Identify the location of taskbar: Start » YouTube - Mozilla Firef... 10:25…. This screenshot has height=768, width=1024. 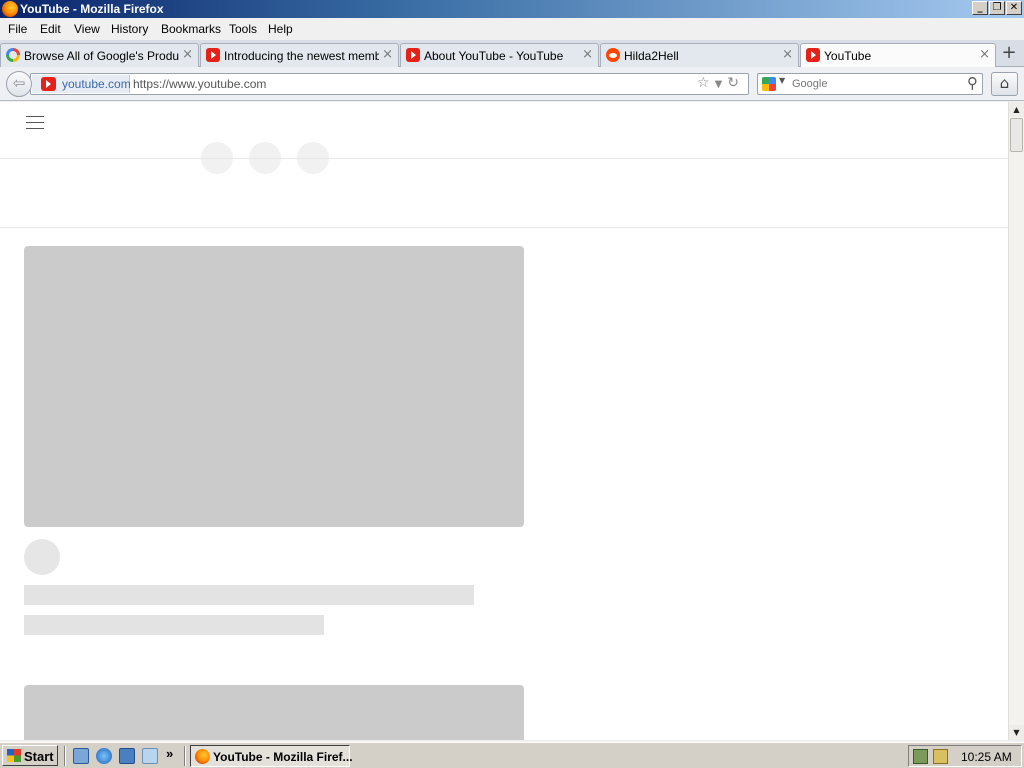
(512, 755).